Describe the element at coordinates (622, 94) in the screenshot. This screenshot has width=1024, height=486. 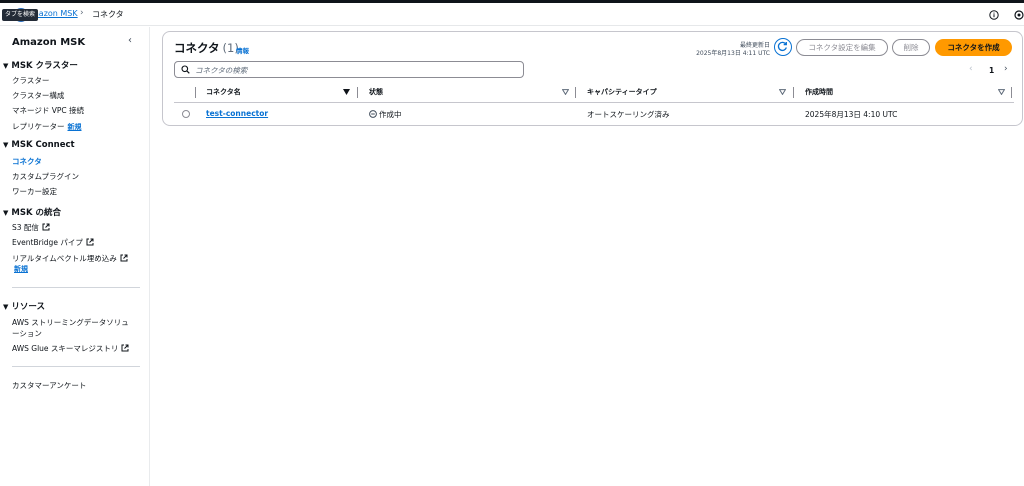
I see `column-header-capacity: キャパシティータイプ` at that location.